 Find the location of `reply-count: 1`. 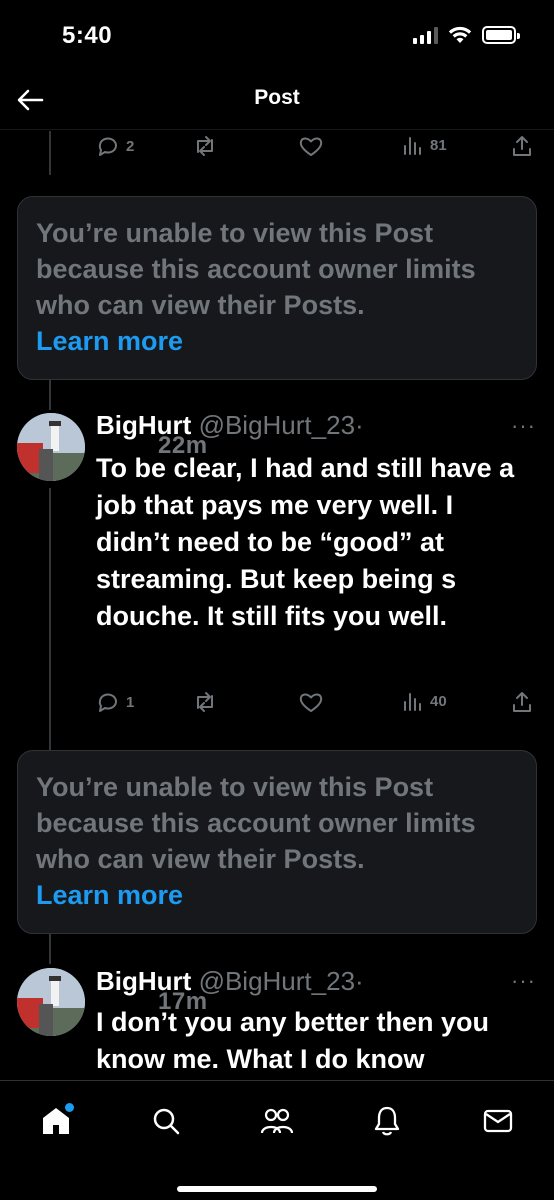

reply-count: 1 is located at coordinates (130, 702).